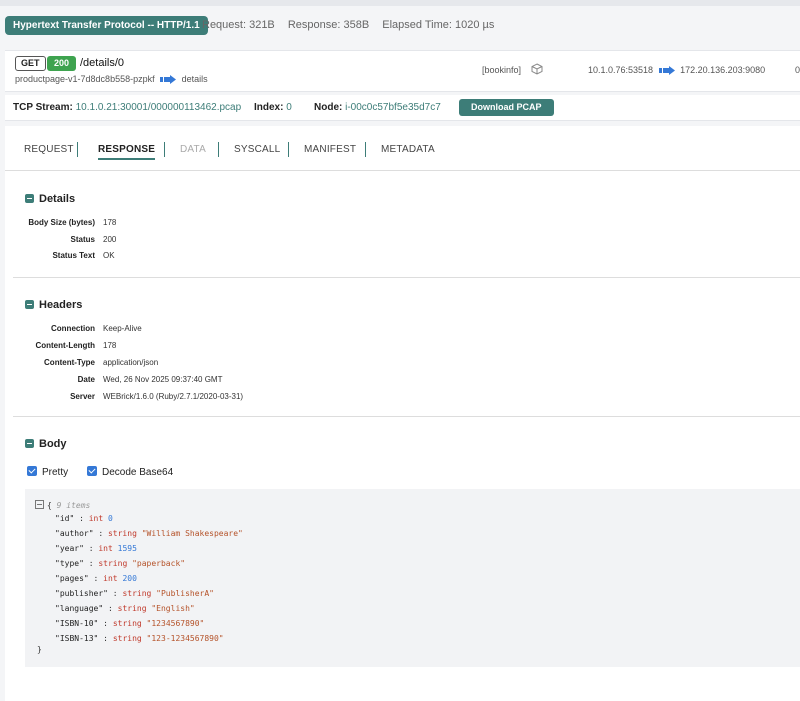 Image resolution: width=800 pixels, height=701 pixels. What do you see at coordinates (85, 79) in the screenshot?
I see `source-pod: productpage-v1-7d8dc8b558-pzpkf` at bounding box center [85, 79].